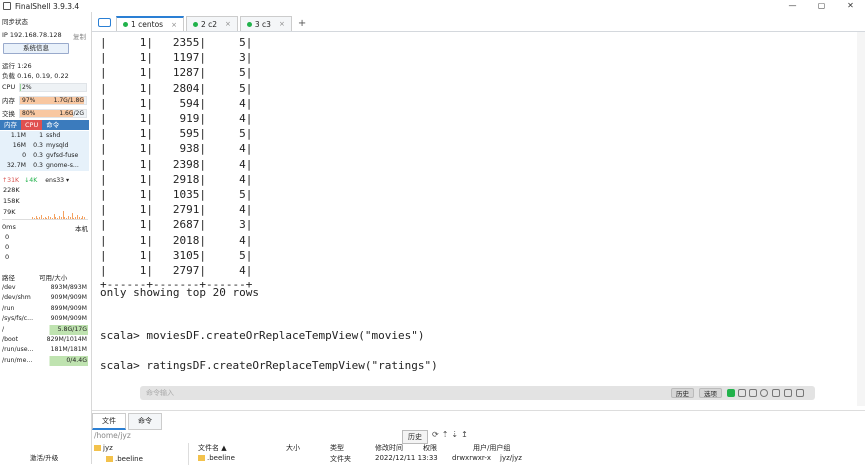  Describe the element at coordinates (45, 288) in the screenshot. I see `disk-row: /dev 893M/893M` at that location.